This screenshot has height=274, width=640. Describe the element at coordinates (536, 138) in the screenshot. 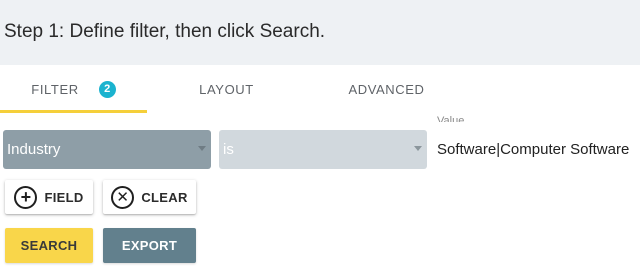

I see `filter-value-field: Value` at that location.